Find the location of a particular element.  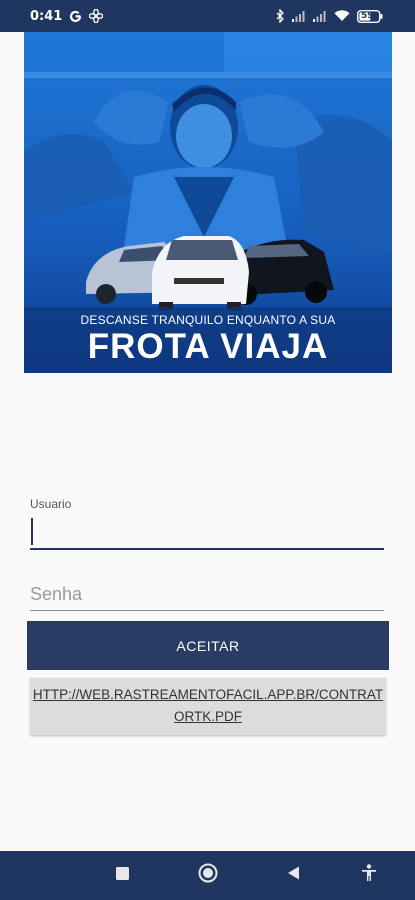

status-time: 0:41 is located at coordinates (46, 16).